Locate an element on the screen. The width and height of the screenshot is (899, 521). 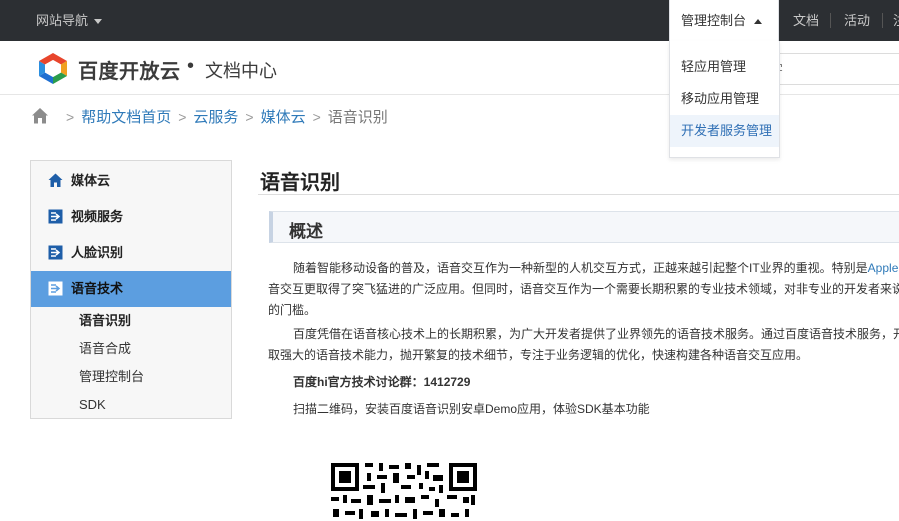
sidebar-item-label: 语音技术 is located at coordinates (97, 288).